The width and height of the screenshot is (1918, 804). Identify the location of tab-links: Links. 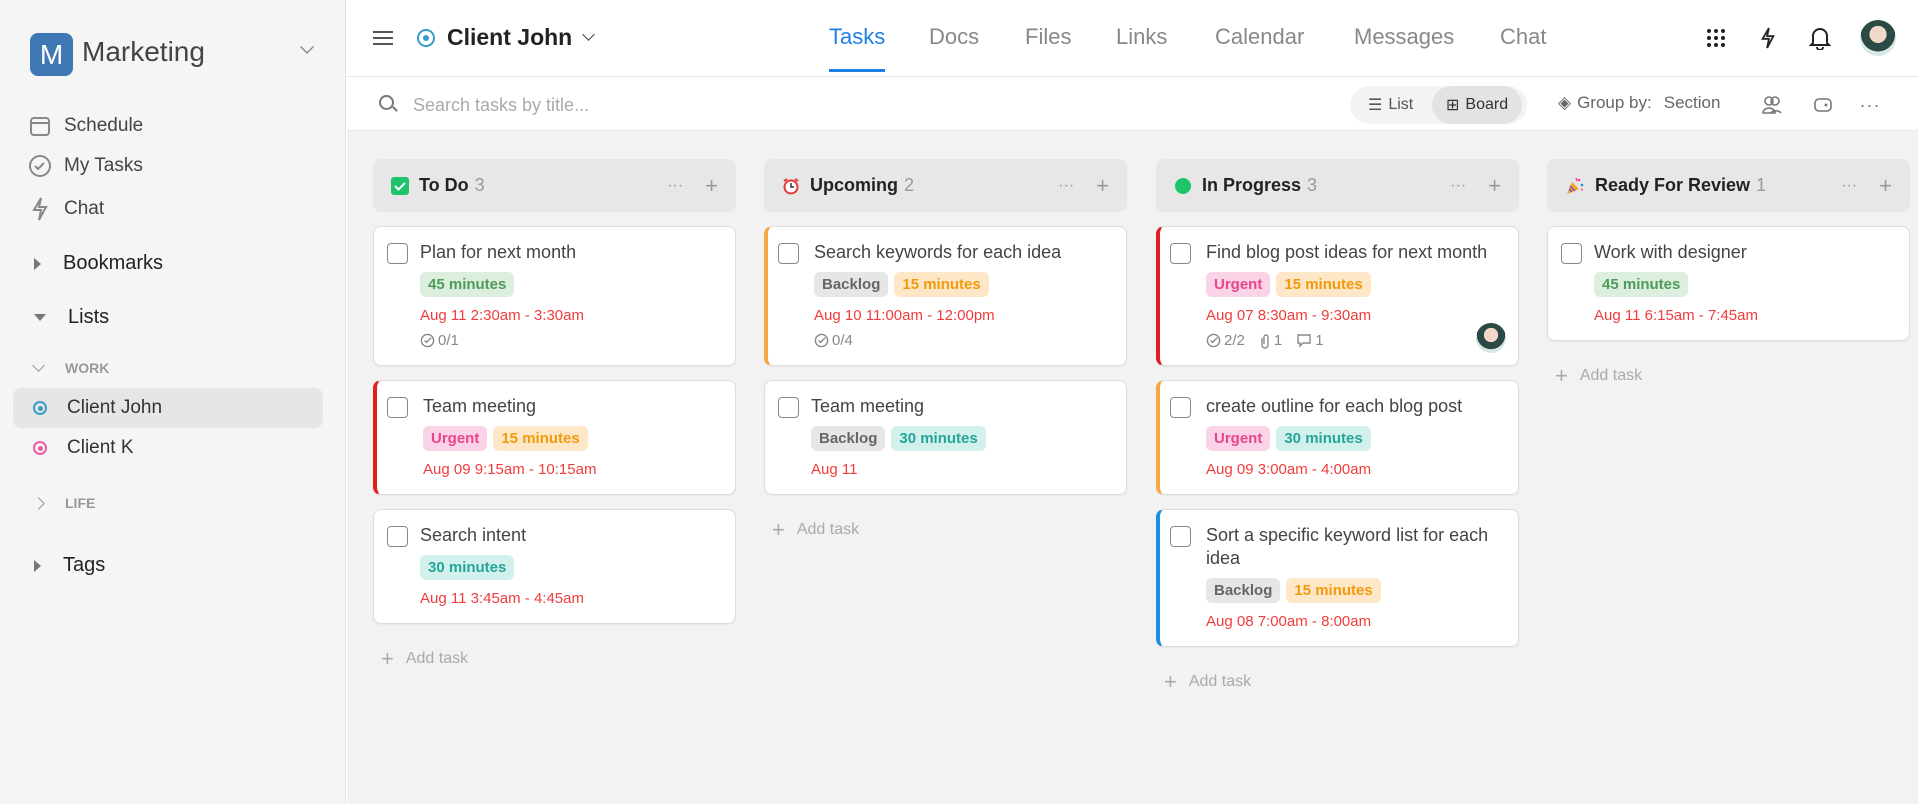
(1141, 46).